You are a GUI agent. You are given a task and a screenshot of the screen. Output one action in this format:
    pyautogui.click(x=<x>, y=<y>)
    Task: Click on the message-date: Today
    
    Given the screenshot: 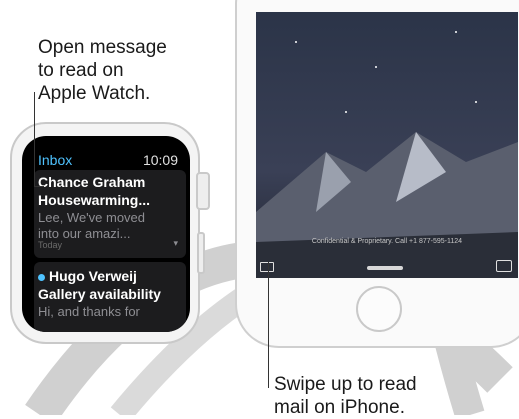 What is the action you would take?
    pyautogui.click(x=50, y=245)
    